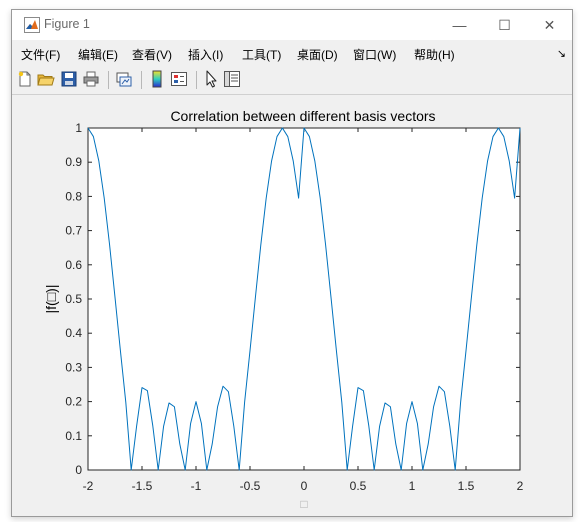  What do you see at coordinates (73, 299) in the screenshot?
I see `y-tick-label: 0.5` at bounding box center [73, 299].